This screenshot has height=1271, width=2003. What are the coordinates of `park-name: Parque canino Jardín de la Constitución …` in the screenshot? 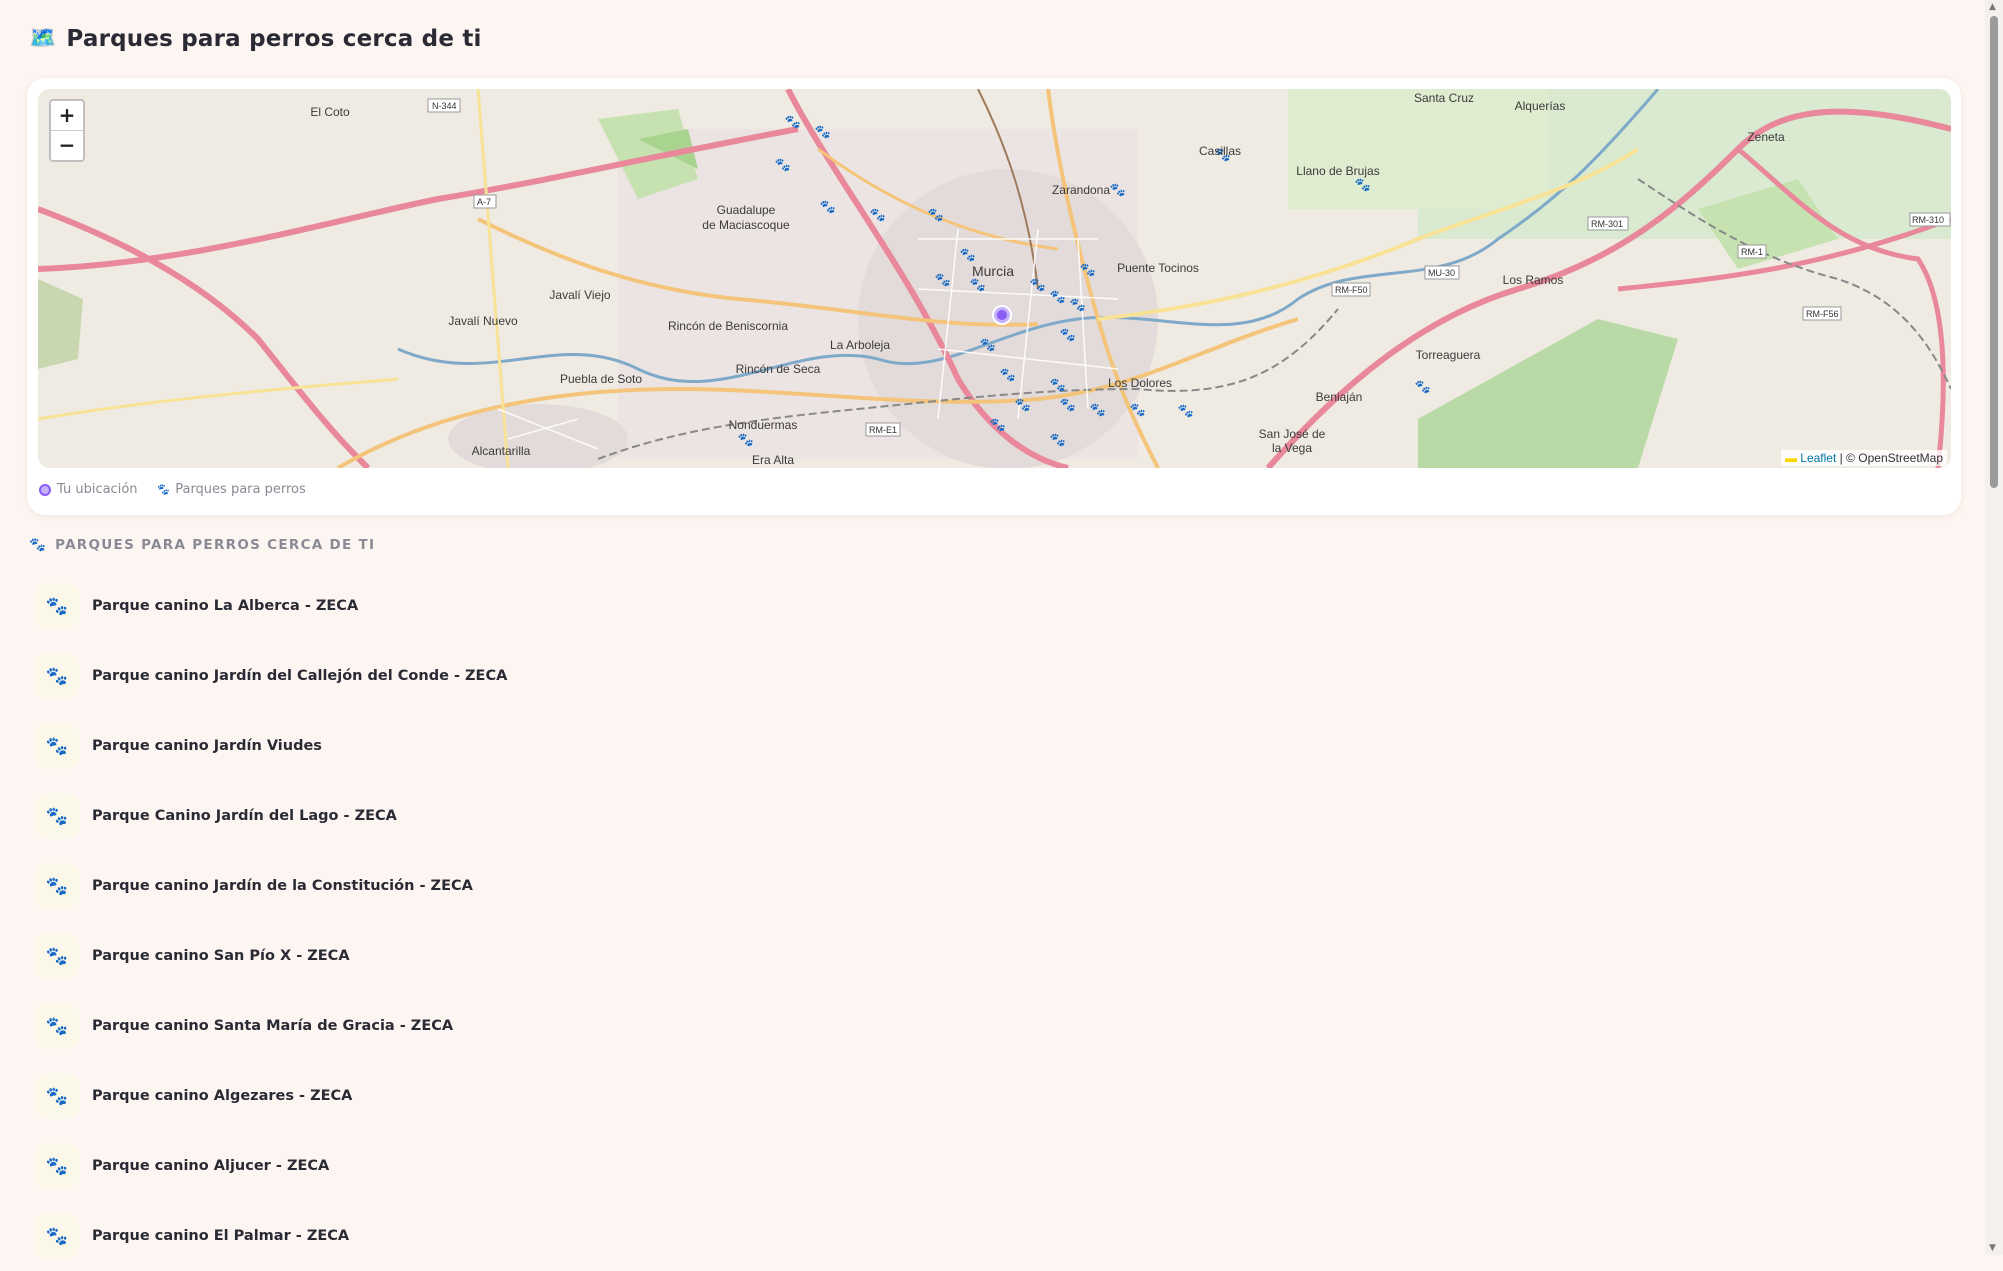 It's located at (282, 886).